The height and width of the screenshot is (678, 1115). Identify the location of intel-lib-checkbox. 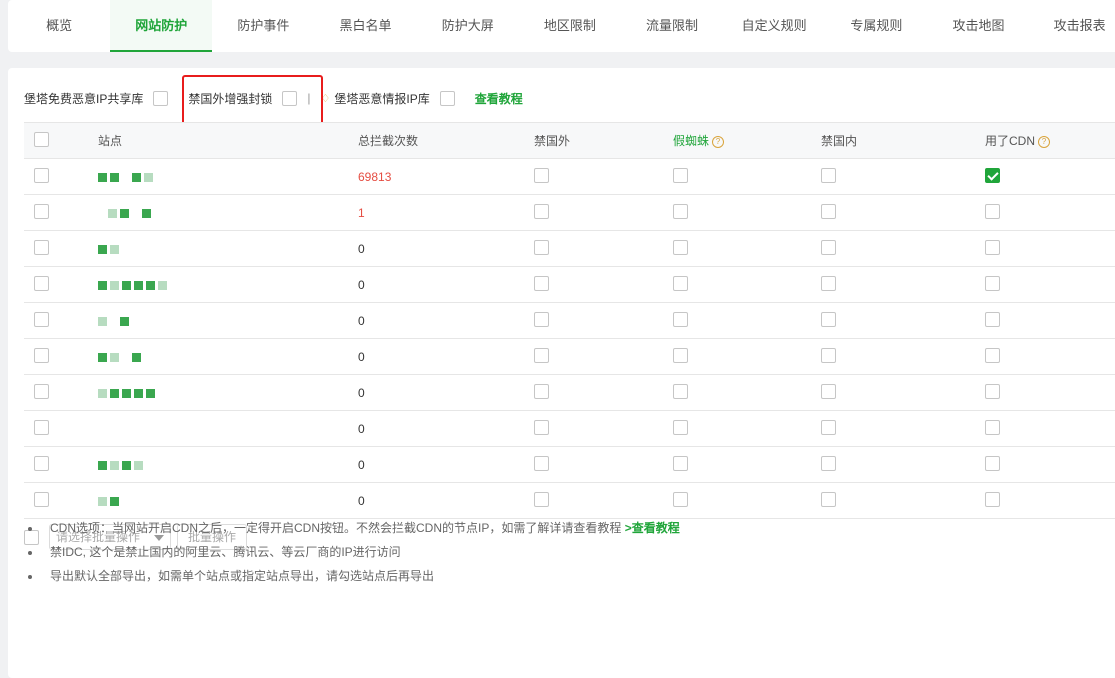
(447, 98).